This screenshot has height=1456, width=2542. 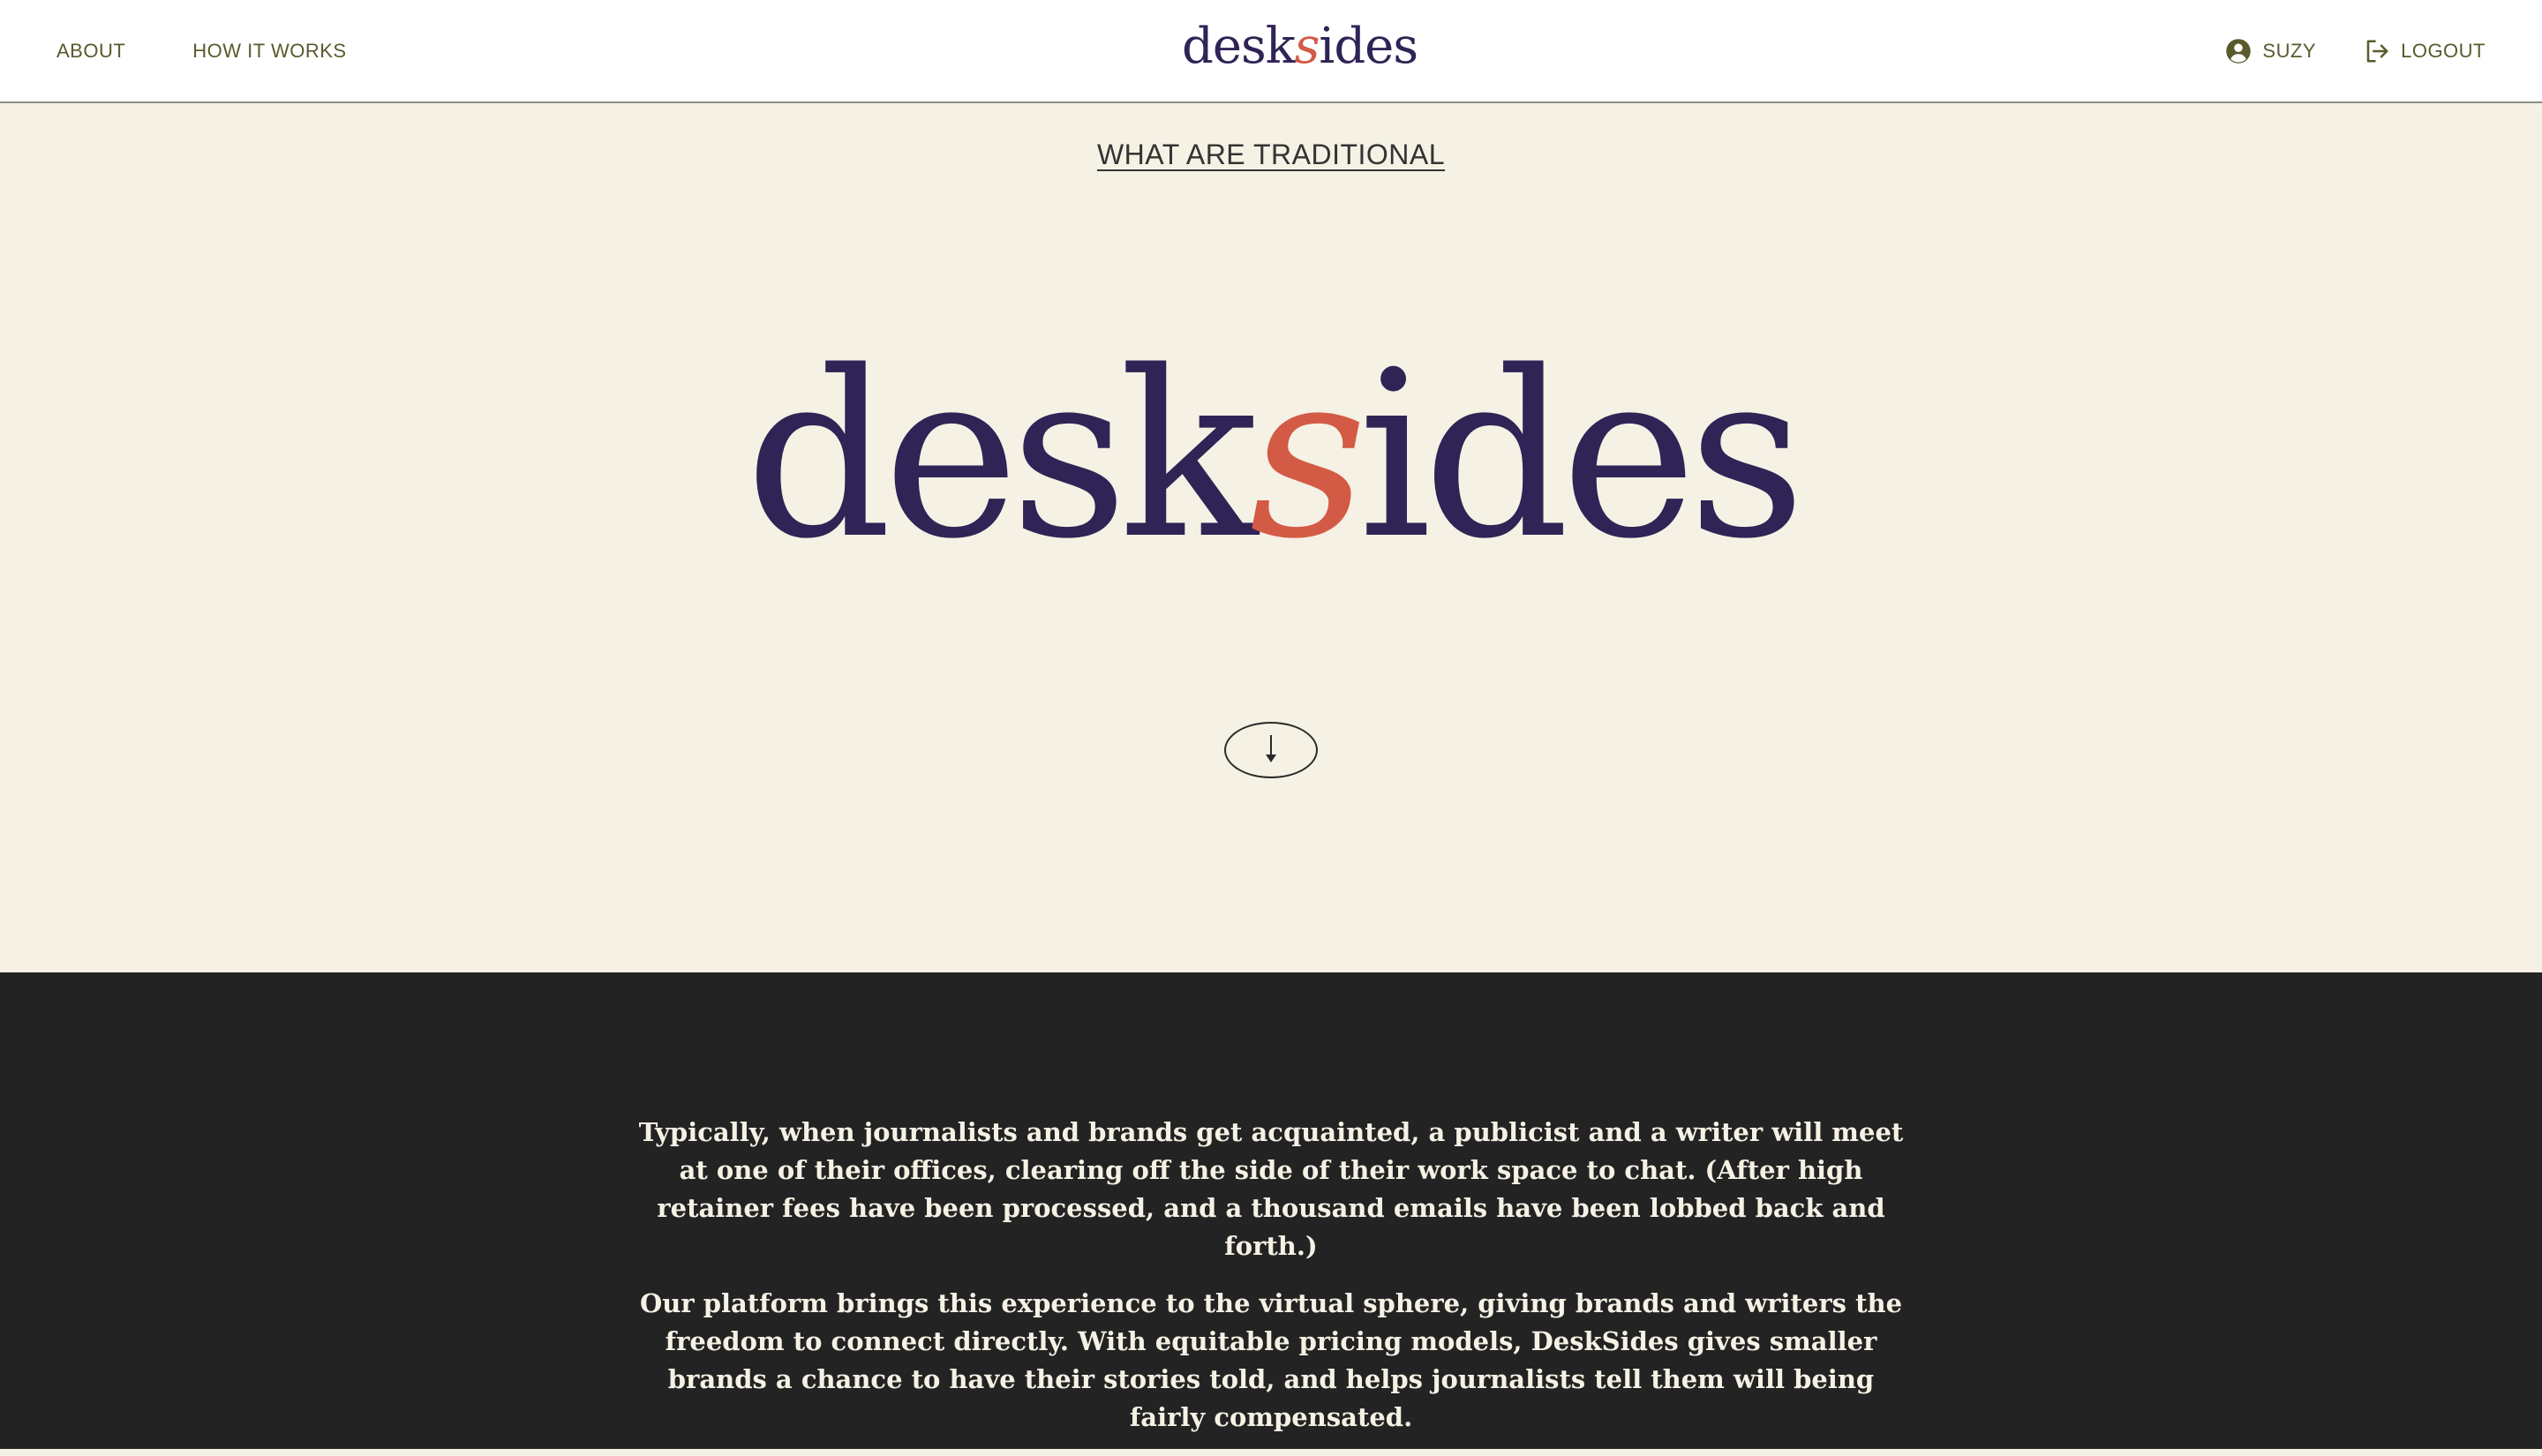 I want to click on arrow-down-icon, so click(x=1271, y=750).